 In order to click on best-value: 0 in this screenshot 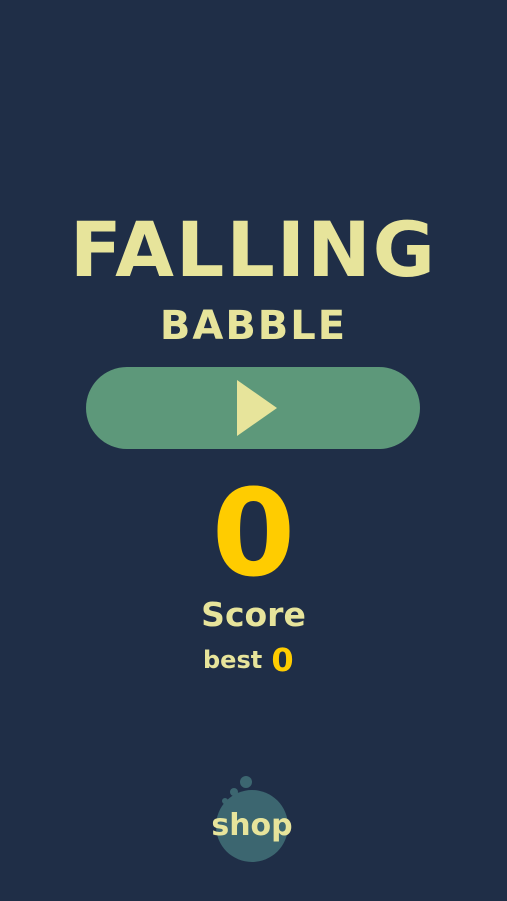, I will do `click(282, 660)`.